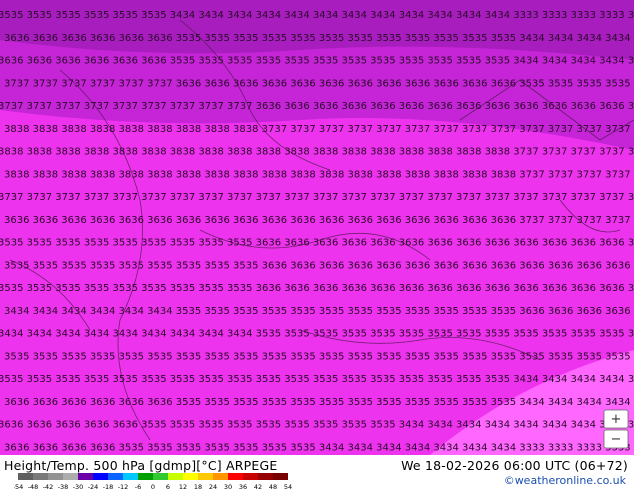  Describe the element at coordinates (198, 486) in the screenshot. I see `color-scale-label: 18` at that location.